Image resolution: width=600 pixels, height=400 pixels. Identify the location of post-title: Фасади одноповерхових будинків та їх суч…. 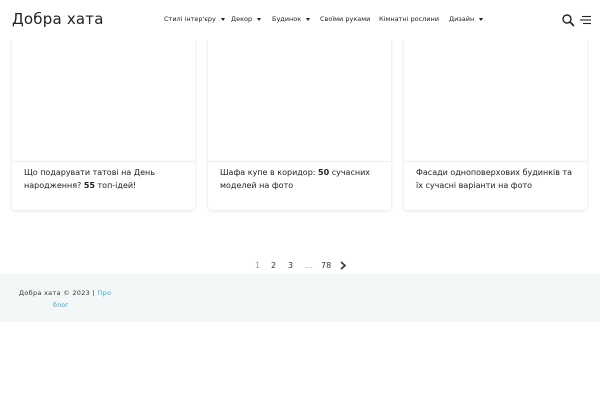
(496, 179).